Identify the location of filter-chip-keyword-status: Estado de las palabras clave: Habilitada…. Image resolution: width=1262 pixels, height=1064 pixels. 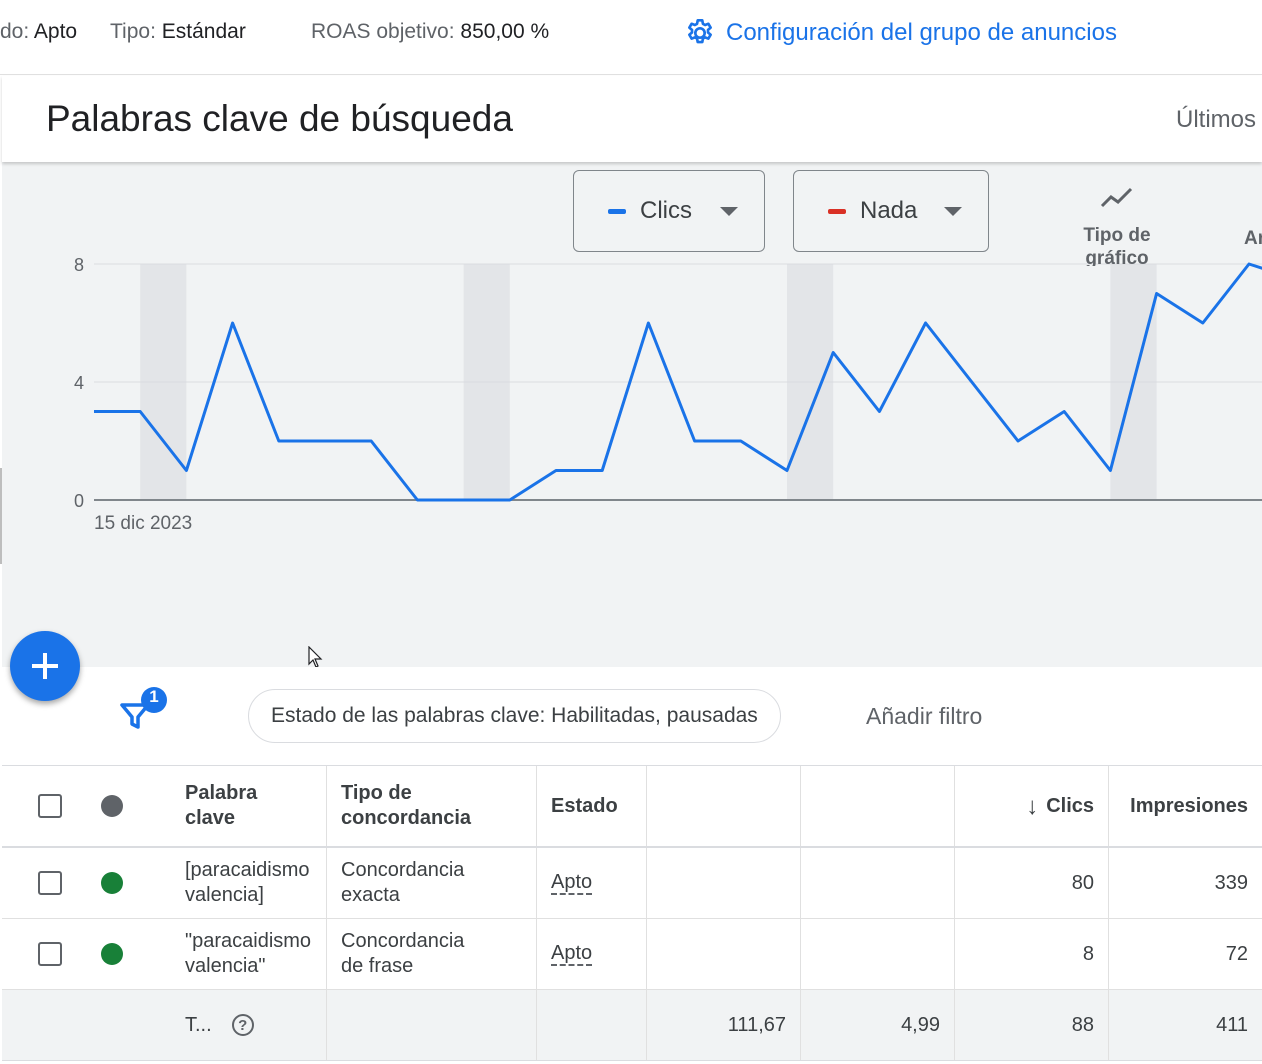
(514, 716).